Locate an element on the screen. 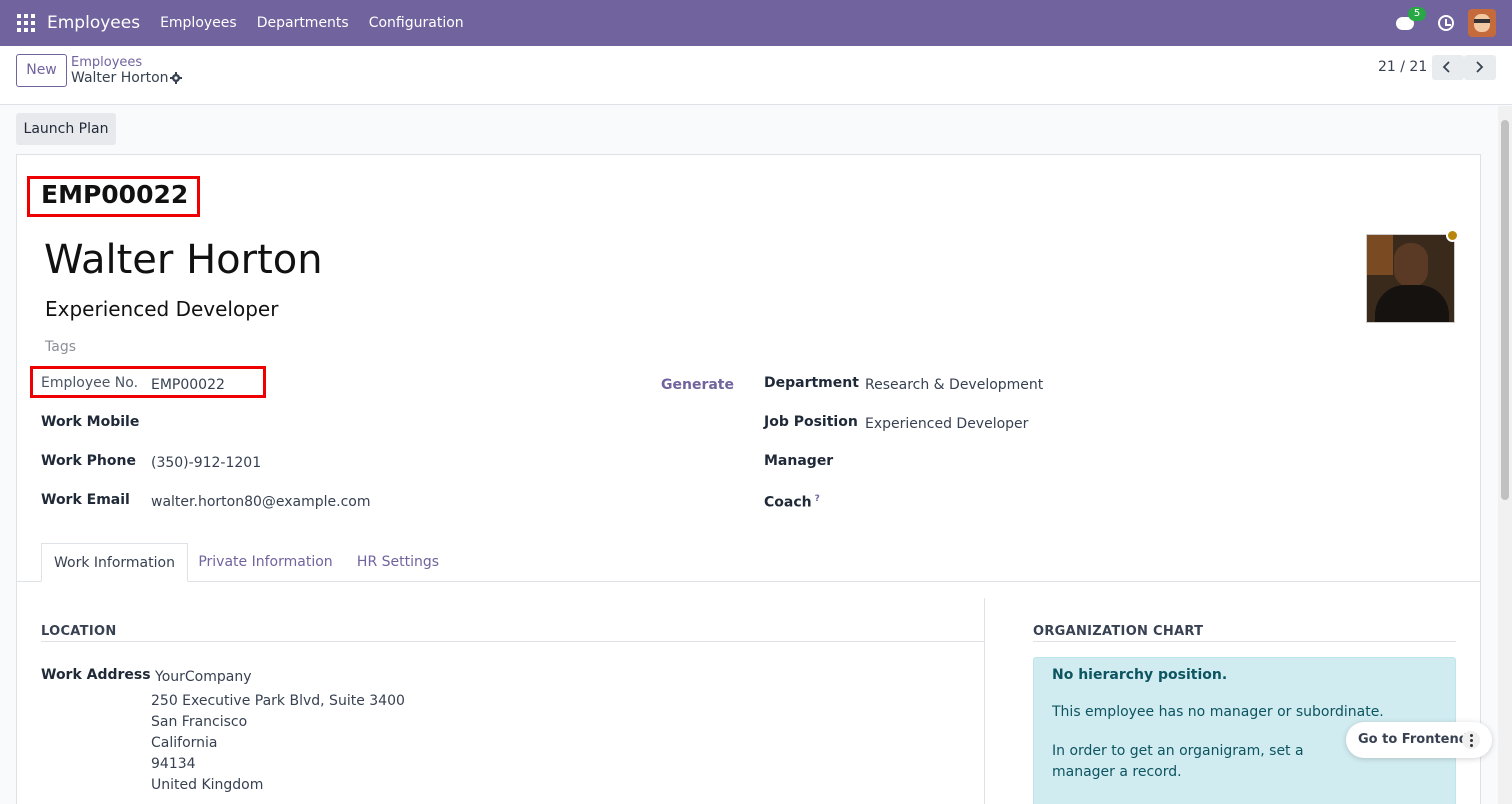  page-scrollbar is located at coordinates (1505, 455).